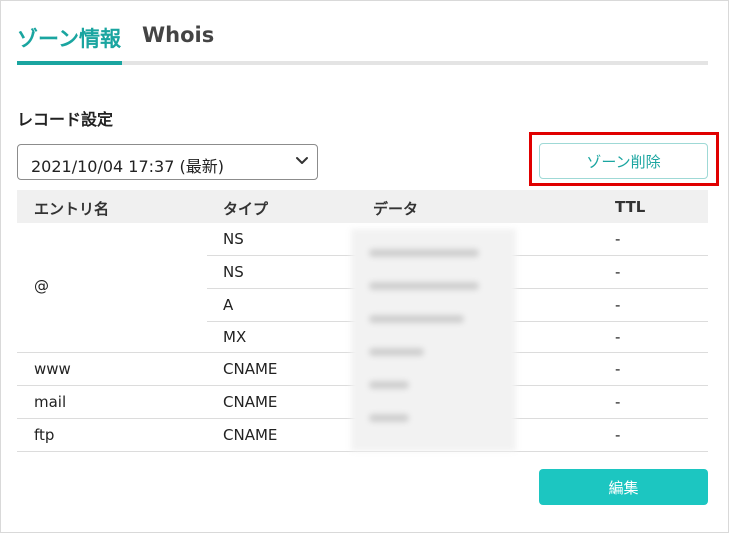 The image size is (729, 533). I want to click on header-type: タイプ, so click(246, 209).